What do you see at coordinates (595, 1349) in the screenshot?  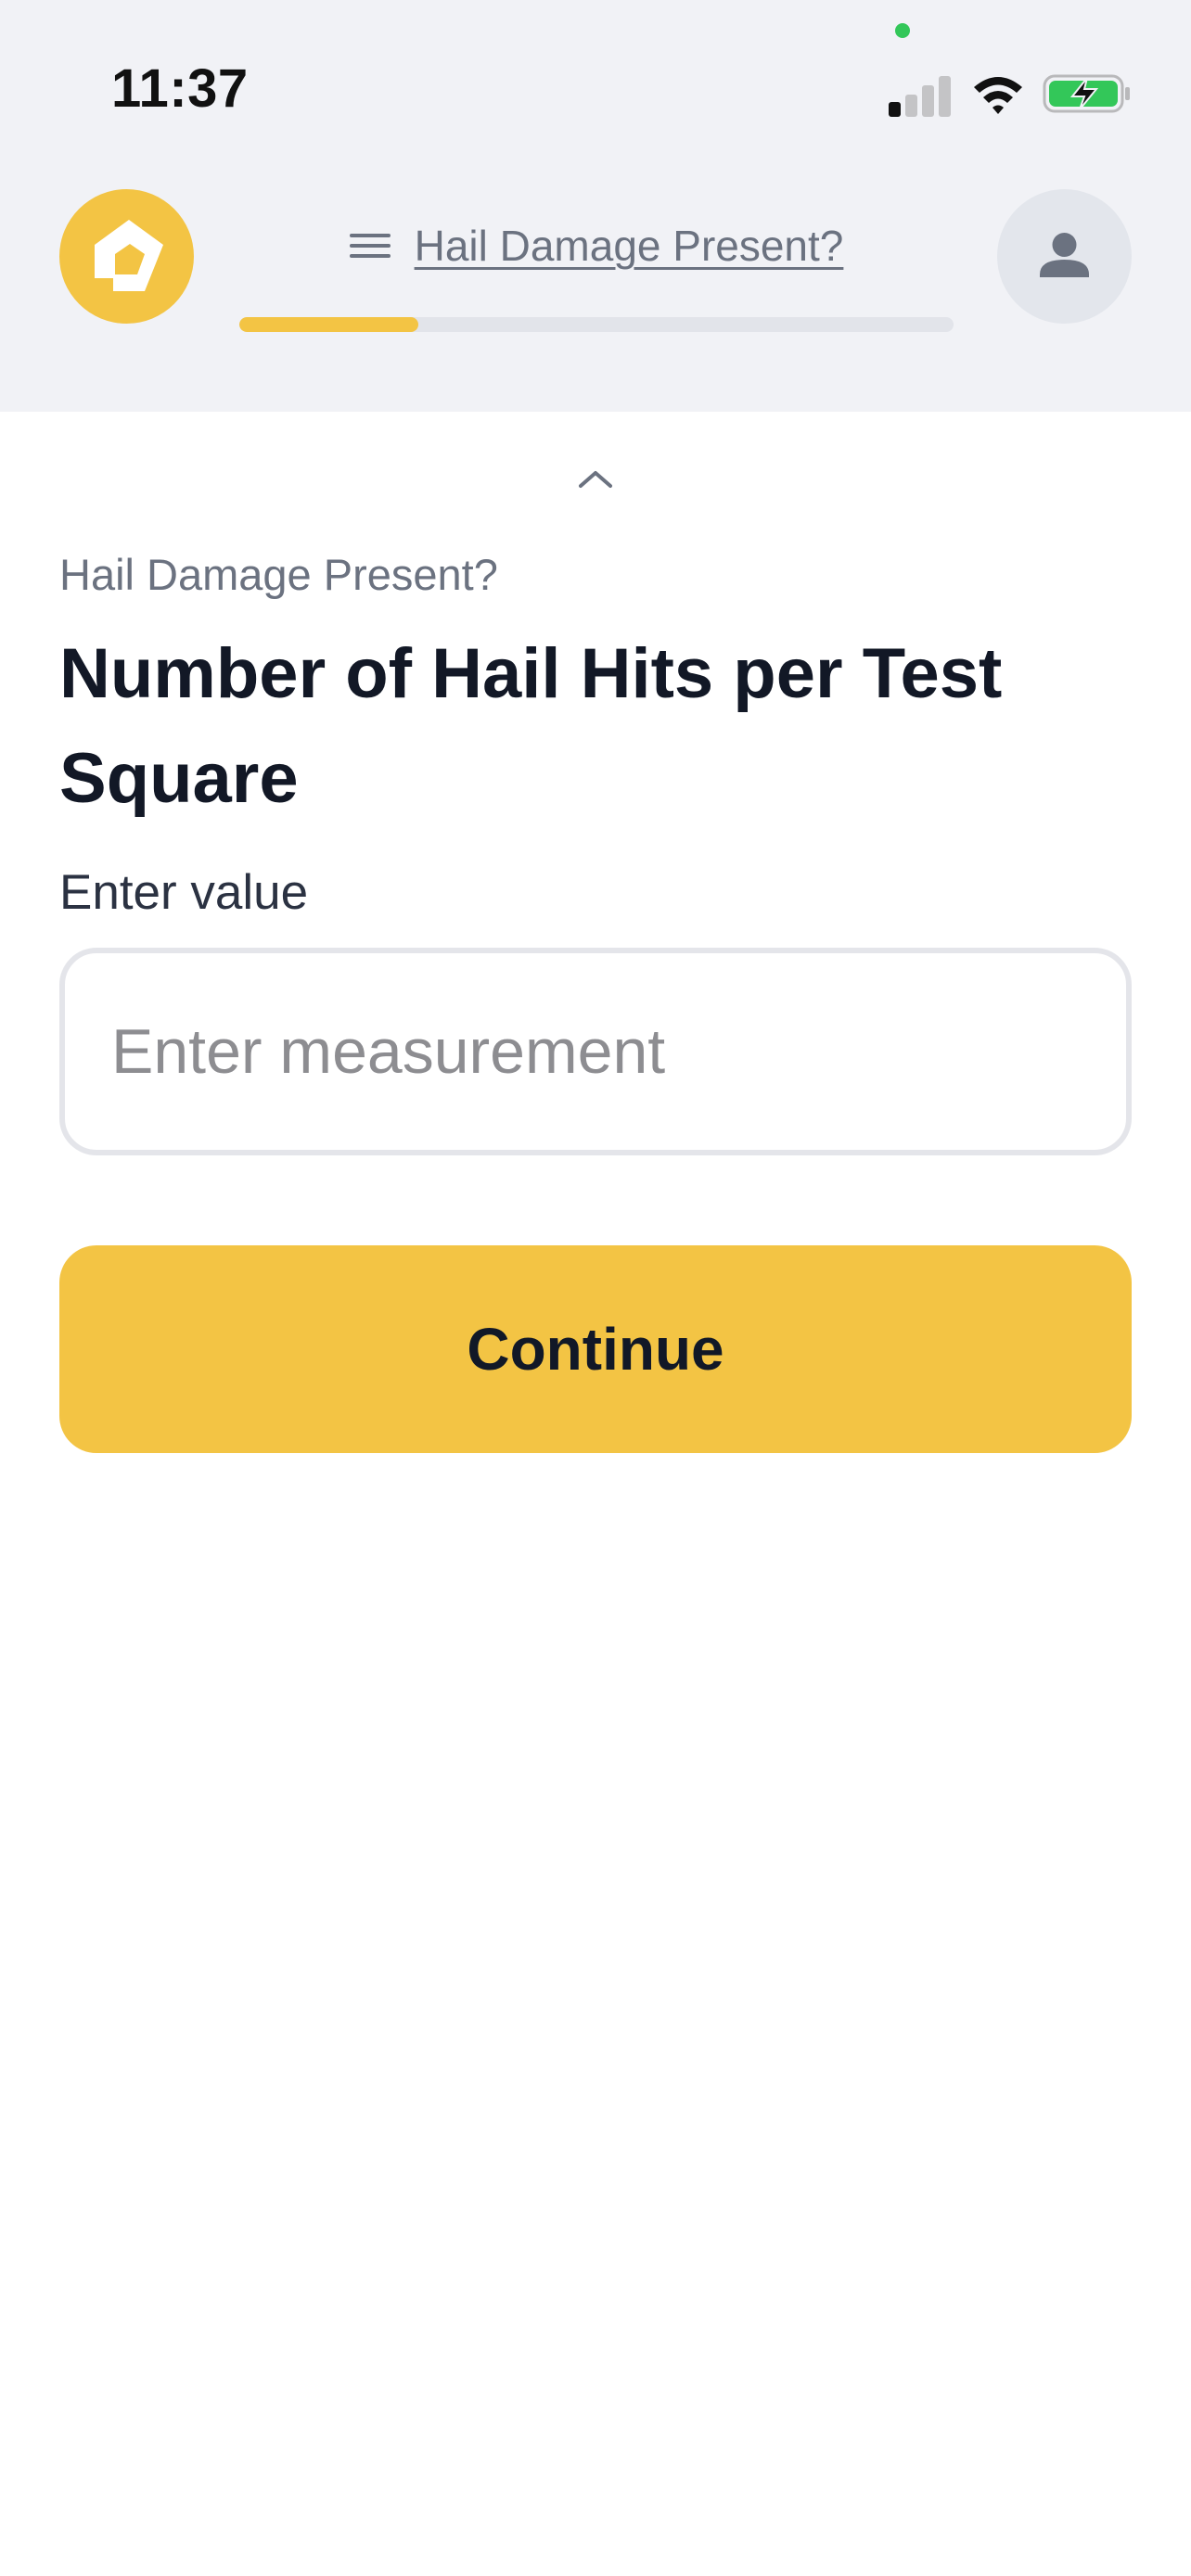 I see `continue-button: Continue` at bounding box center [595, 1349].